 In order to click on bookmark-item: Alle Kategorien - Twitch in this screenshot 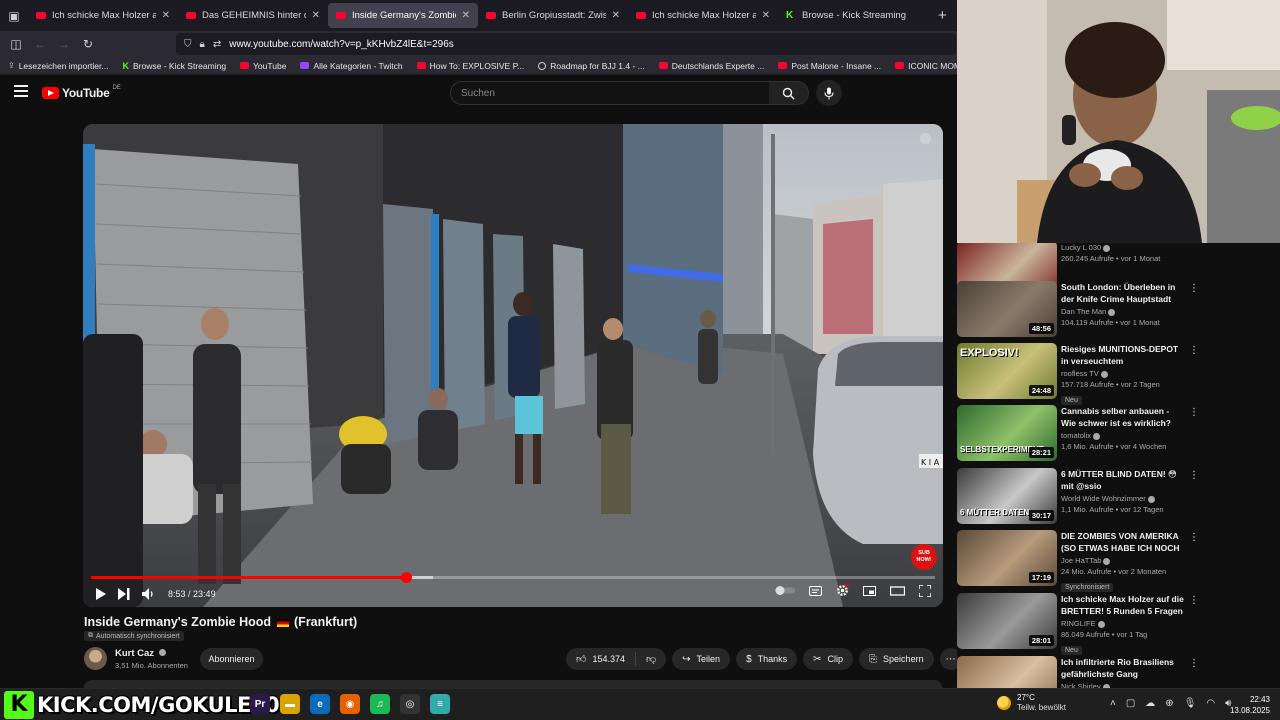, I will do `click(351, 66)`.